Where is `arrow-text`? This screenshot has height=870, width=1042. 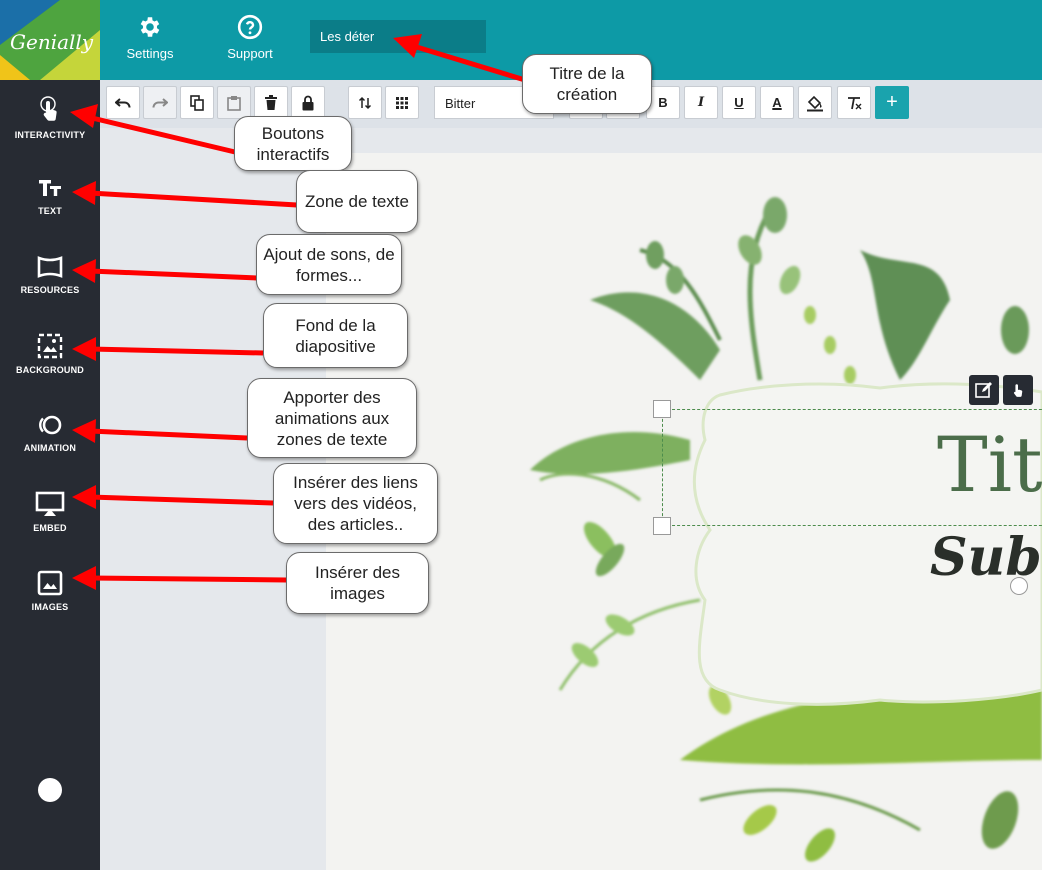
arrow-text is located at coordinates (185, 194).